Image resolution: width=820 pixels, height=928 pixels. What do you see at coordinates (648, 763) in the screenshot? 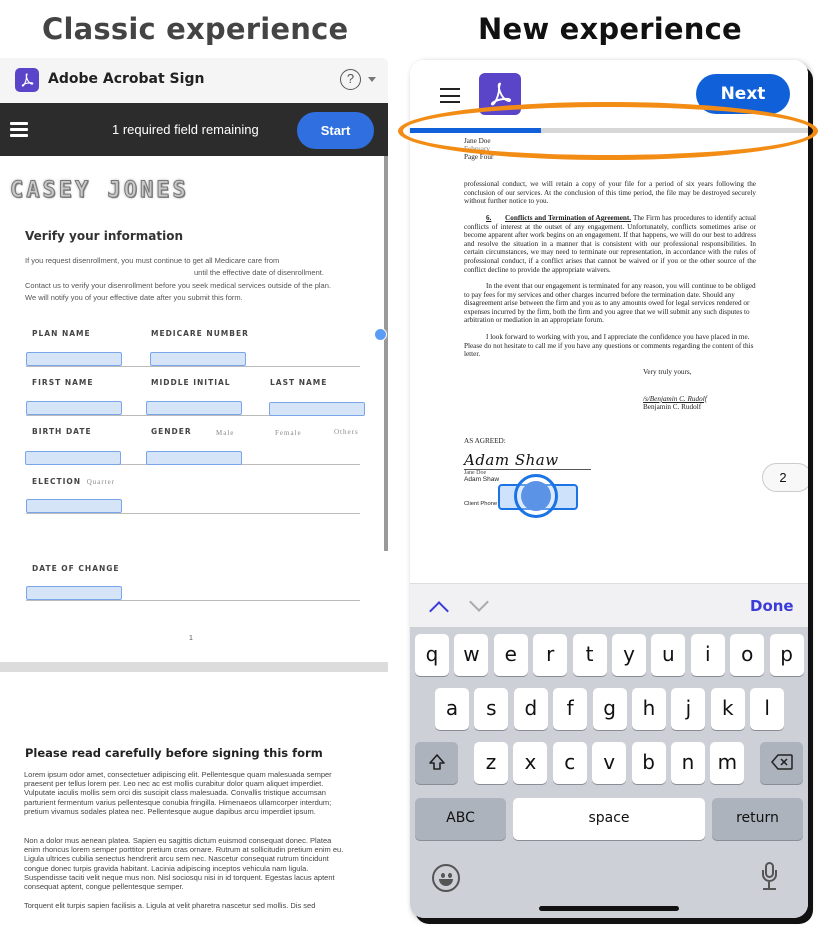
I see `key-b: b` at bounding box center [648, 763].